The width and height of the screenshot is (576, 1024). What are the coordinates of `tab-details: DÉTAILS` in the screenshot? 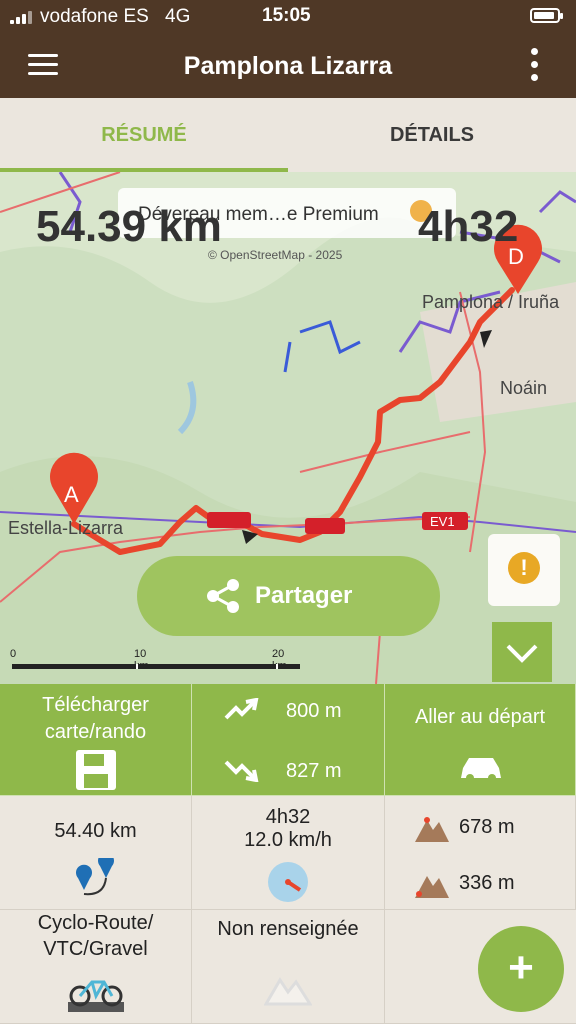 It's located at (432, 135).